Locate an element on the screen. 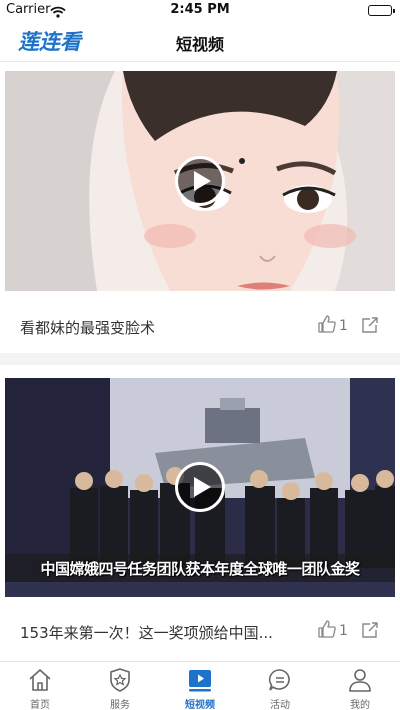  tab-label: 短视频 is located at coordinates (200, 705).